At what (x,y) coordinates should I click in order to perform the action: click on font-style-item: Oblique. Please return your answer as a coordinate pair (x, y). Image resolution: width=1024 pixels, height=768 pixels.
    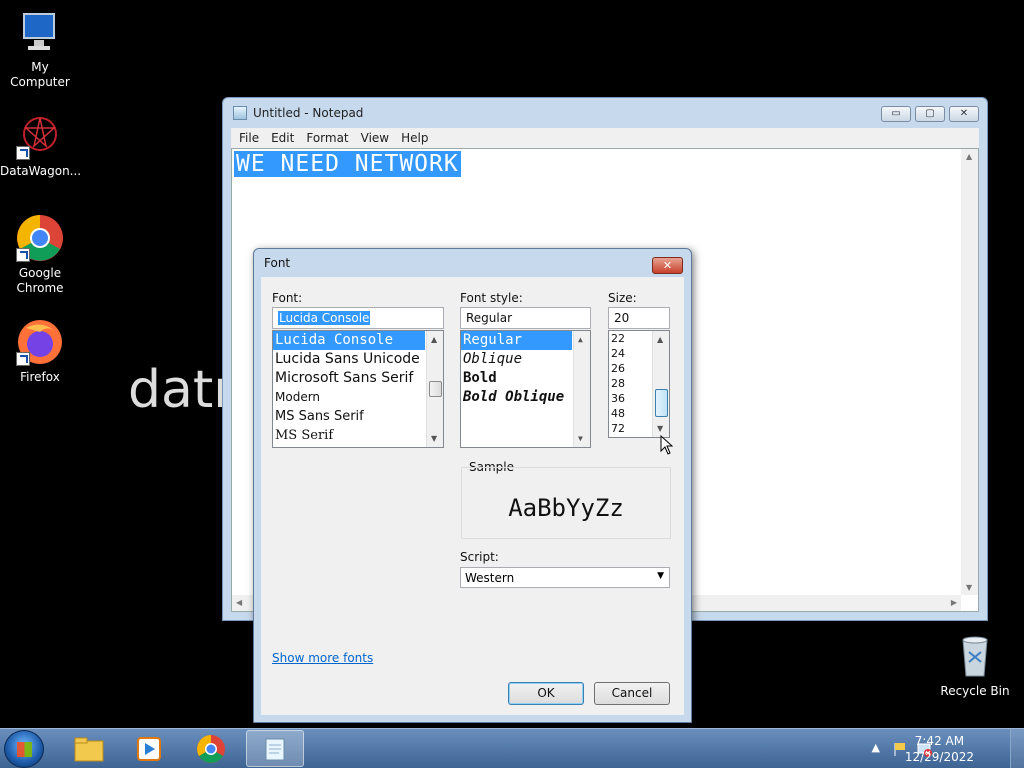
    Looking at the image, I should click on (525, 359).